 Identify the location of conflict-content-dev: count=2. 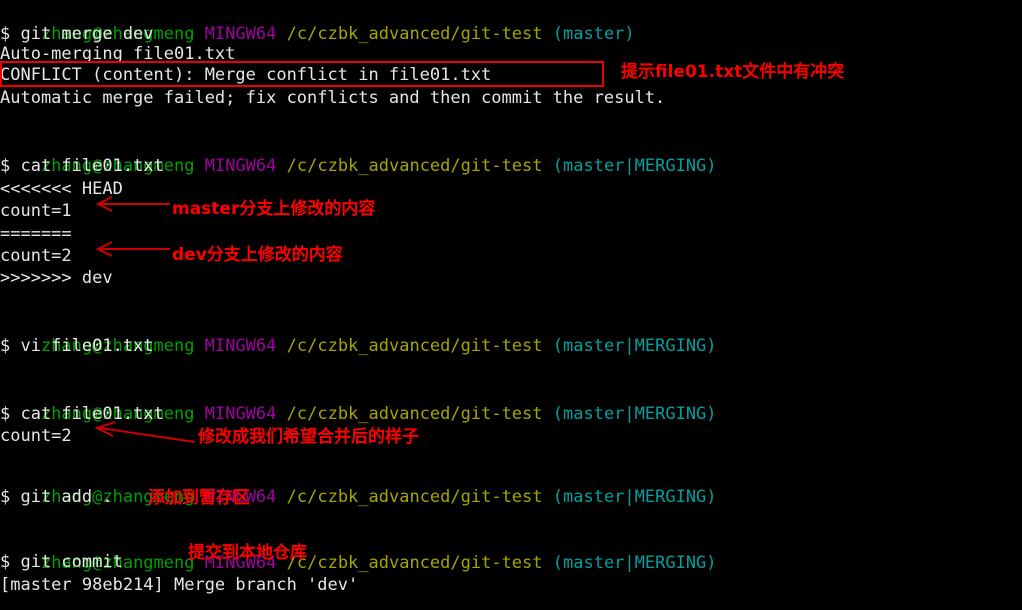
(36, 256).